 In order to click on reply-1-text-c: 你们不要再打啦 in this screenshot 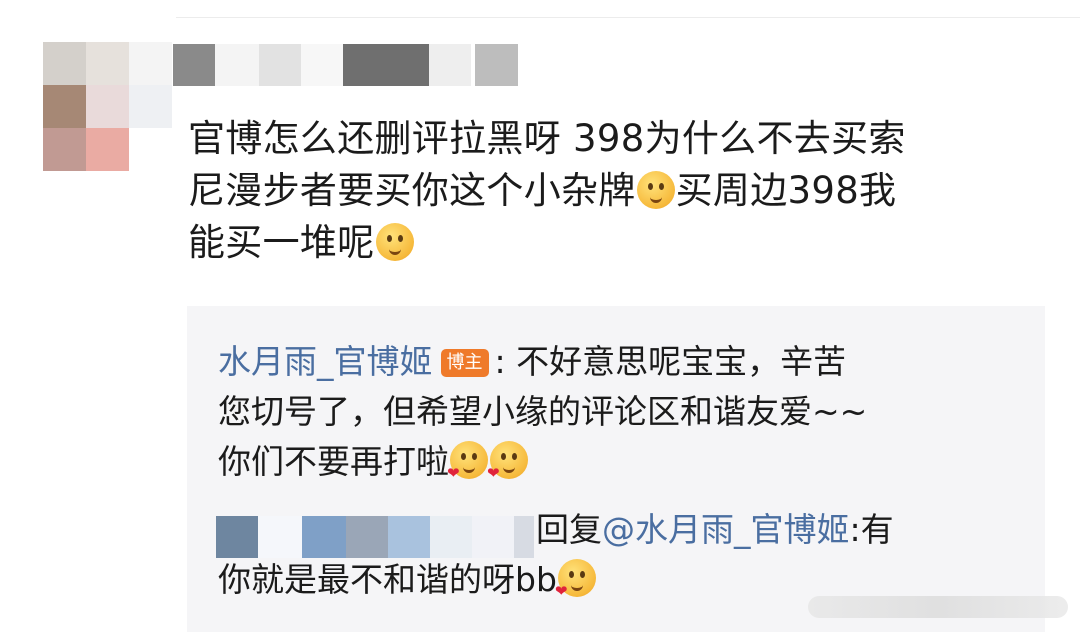, I will do `click(333, 461)`.